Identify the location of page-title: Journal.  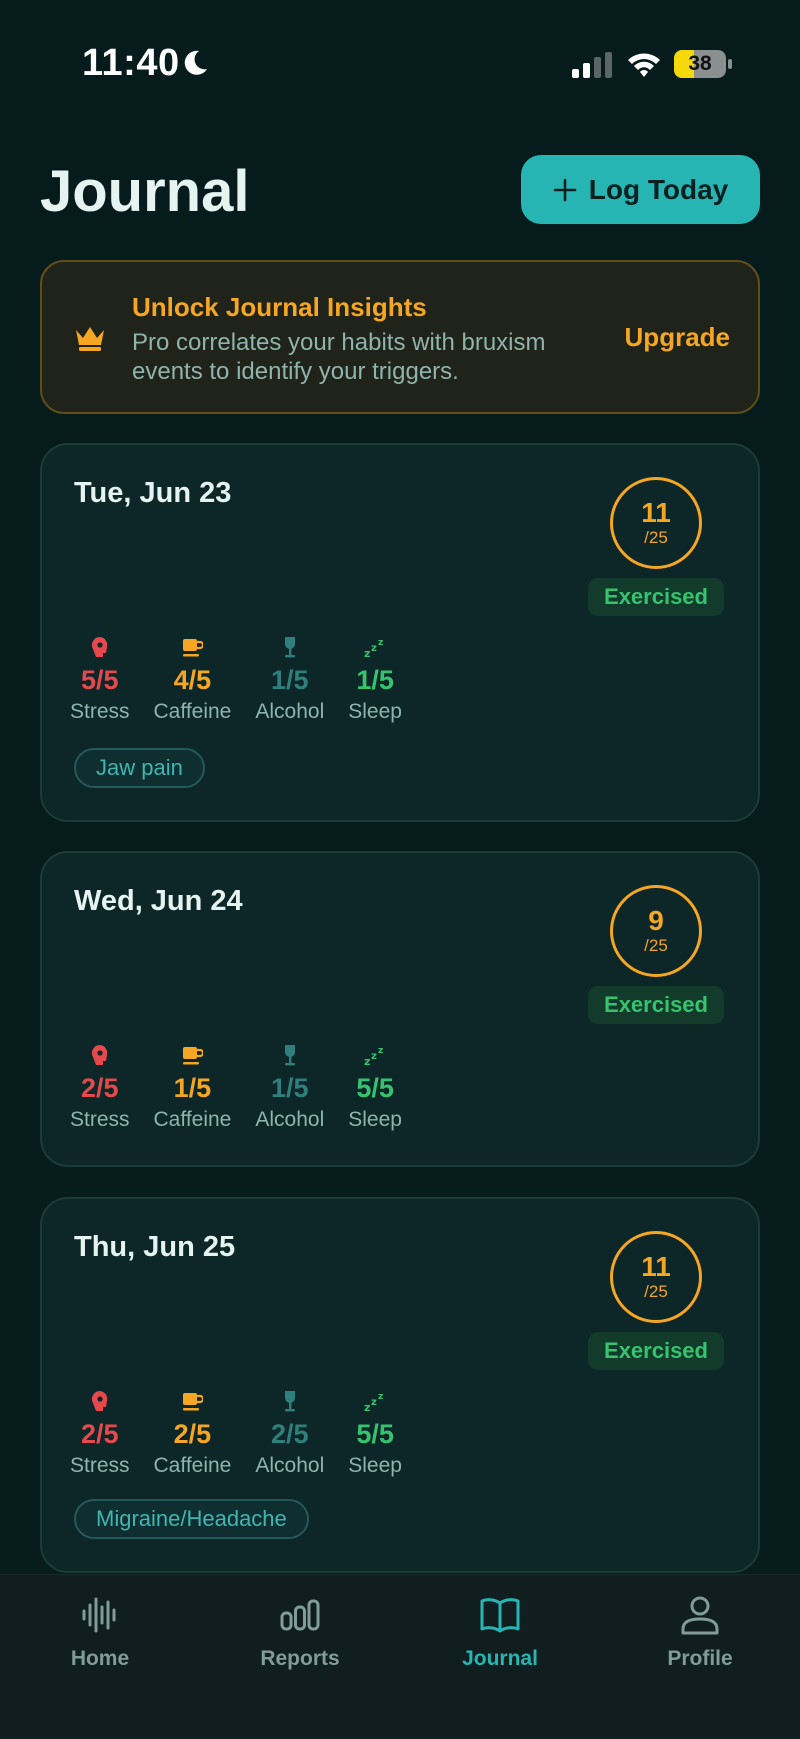
(145, 191).